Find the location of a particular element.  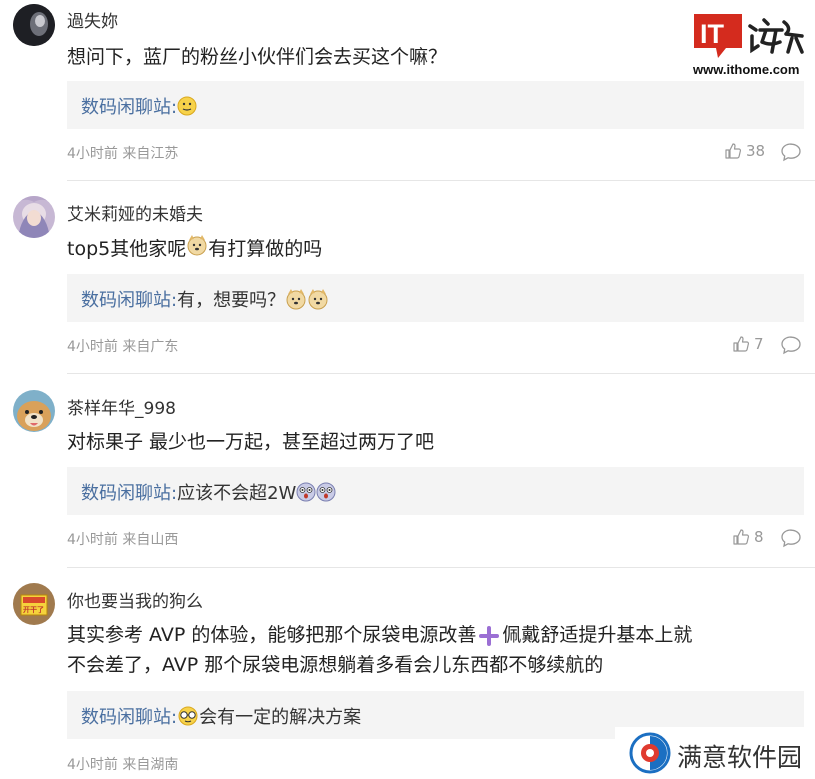

manyi-watermark: 满意软件园 is located at coordinates (715, 753).